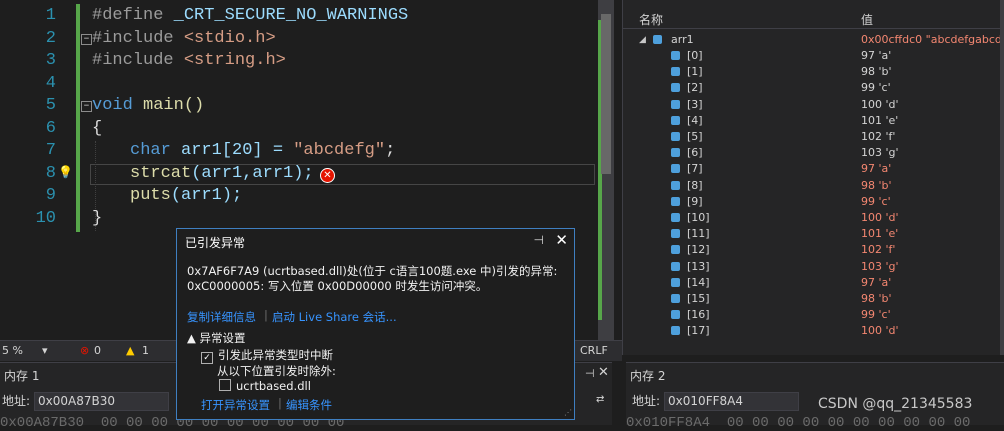 Image resolution: width=1004 pixels, height=431 pixels. Describe the element at coordinates (813, 153) in the screenshot. I see `watch-row: [6] 103 'g'` at that location.